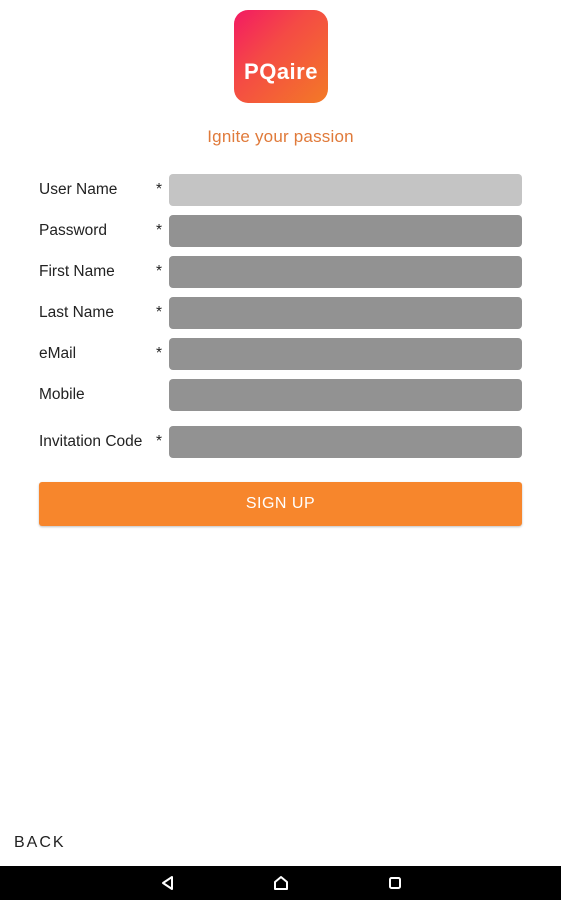 The height and width of the screenshot is (900, 561). I want to click on nav-recents-button, so click(395, 883).